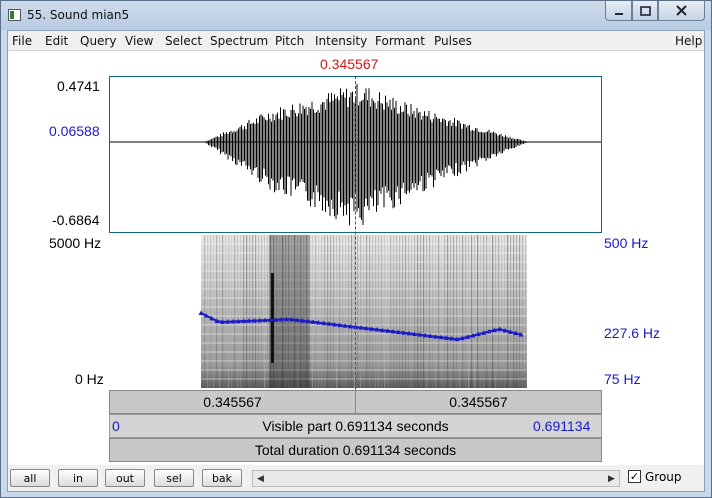  I want to click on menu-edit: Edit, so click(56, 41).